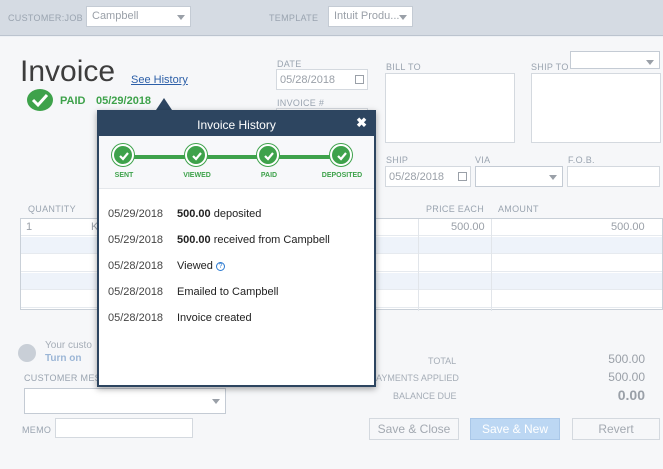 The height and width of the screenshot is (469, 663). What do you see at coordinates (417, 177) in the screenshot?
I see `ship-date-value: 05/28/2018` at bounding box center [417, 177].